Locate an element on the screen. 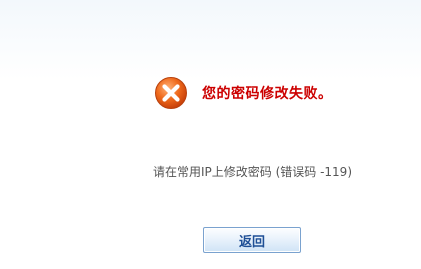 This screenshot has height=269, width=421. error-title: 您的密码修改失败。 is located at coordinates (267, 94).